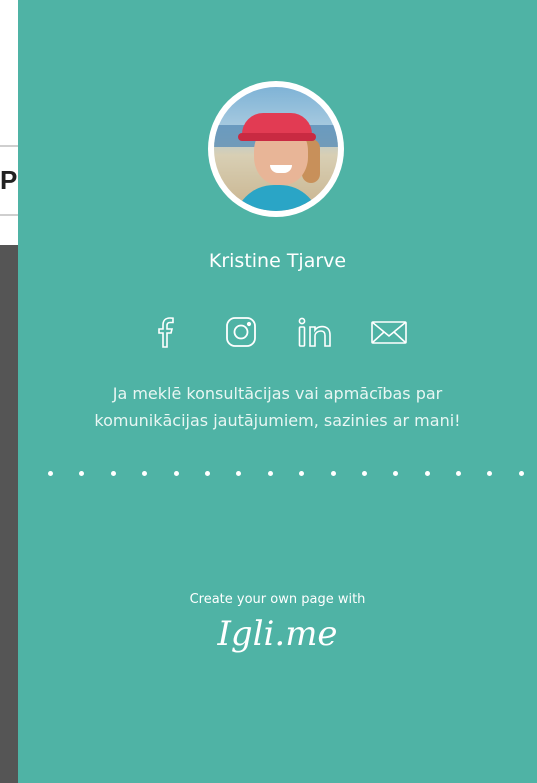 The width and height of the screenshot is (537, 783). I want to click on background-dark-strip, so click(9, 514).